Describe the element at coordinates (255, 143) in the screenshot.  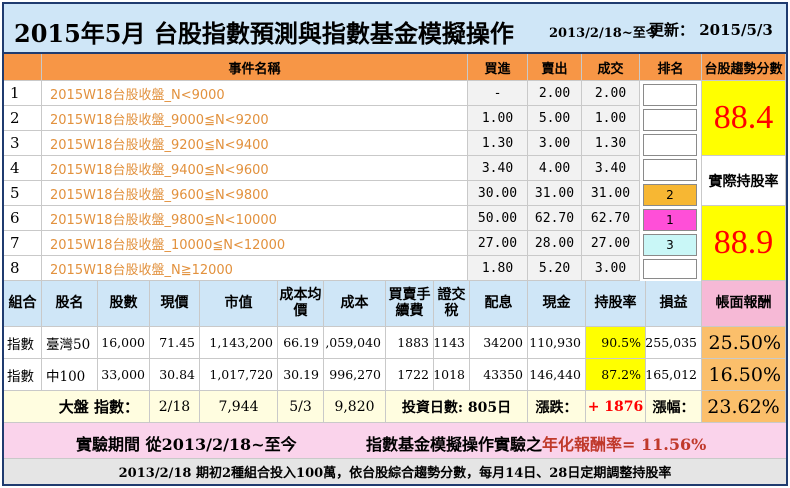
I see `event-name: 2015W18台股收盤_9200≦N<9400` at that location.